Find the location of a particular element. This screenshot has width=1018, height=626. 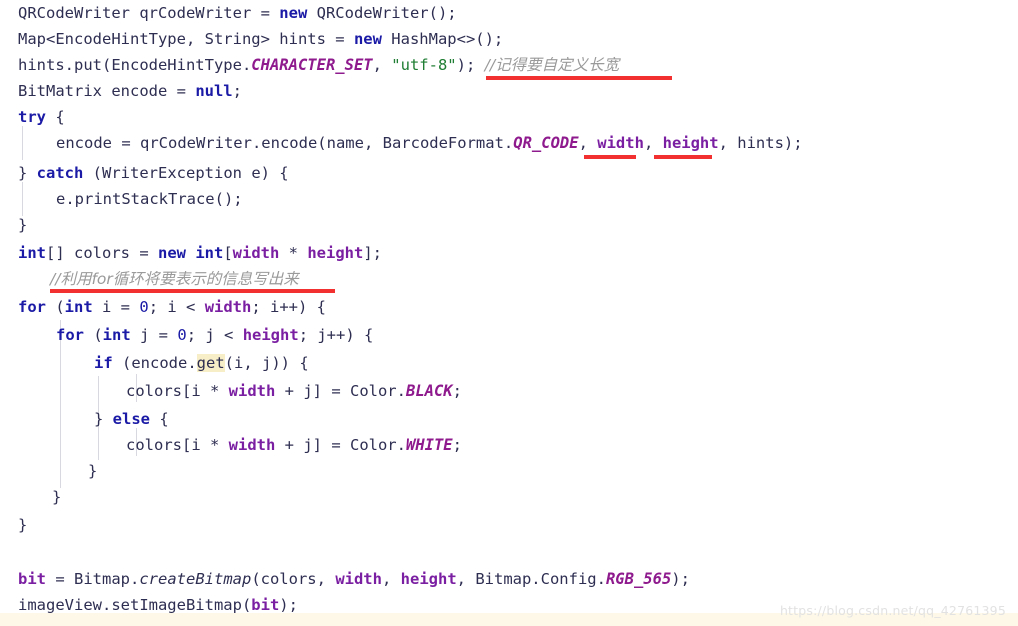

code-token: if is located at coordinates (103, 363).